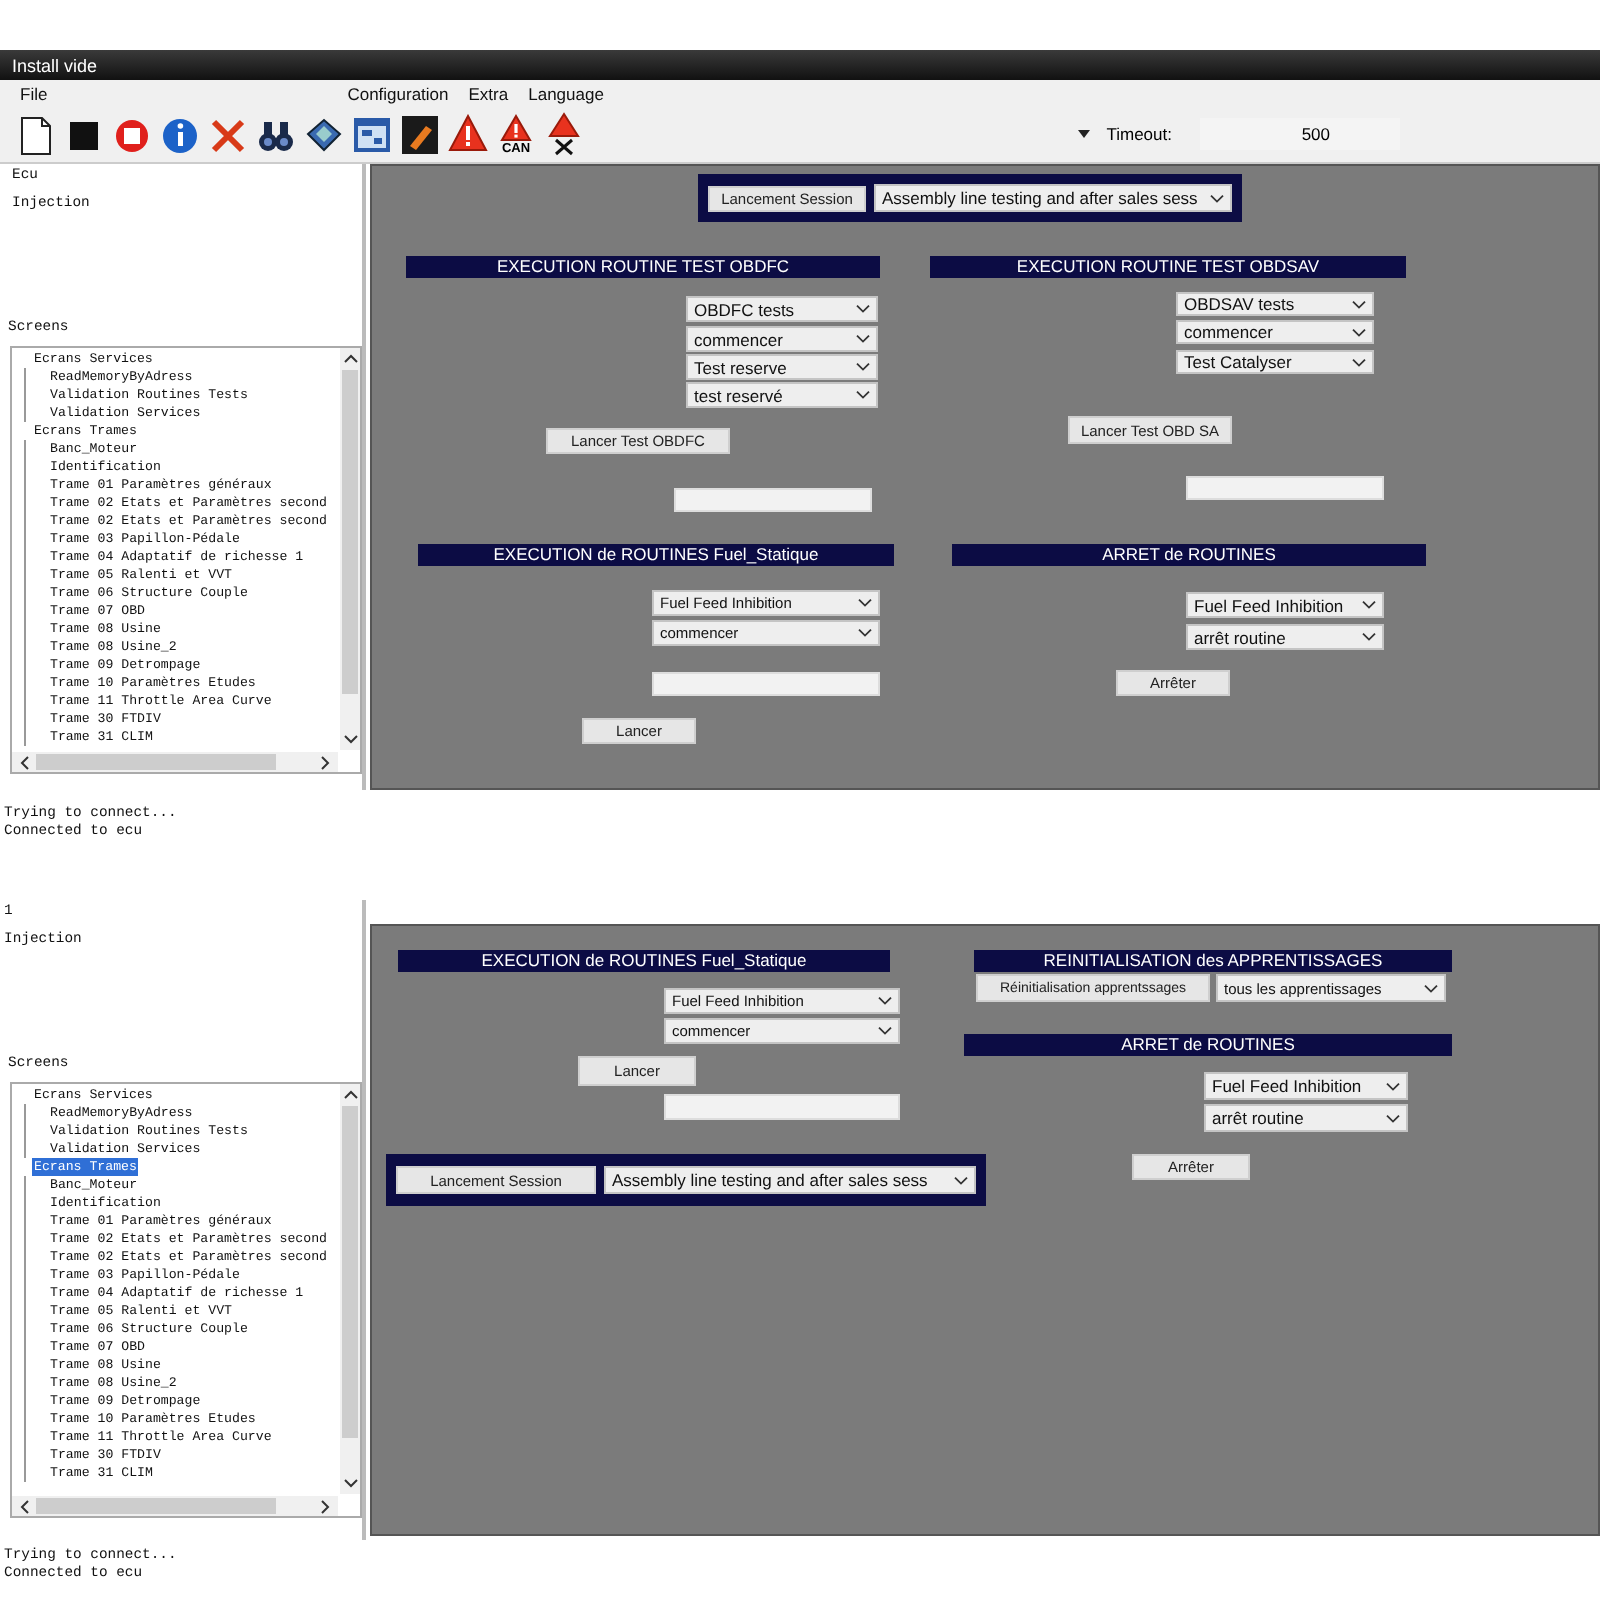 This screenshot has height=1600, width=1600. I want to click on window-title: Install vide, so click(55, 65).